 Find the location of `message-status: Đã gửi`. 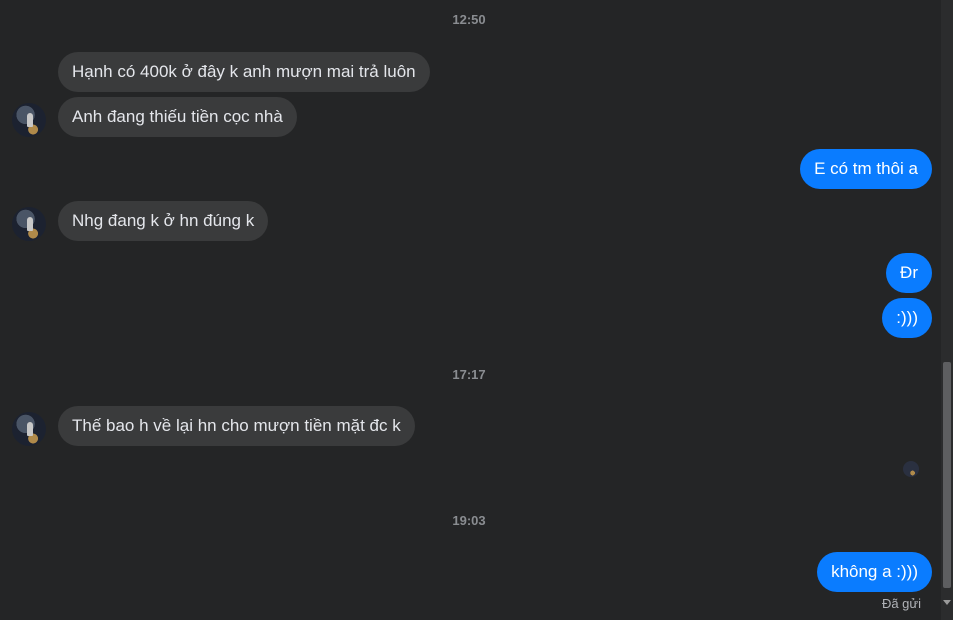

message-status: Đã gửi is located at coordinates (901, 603).